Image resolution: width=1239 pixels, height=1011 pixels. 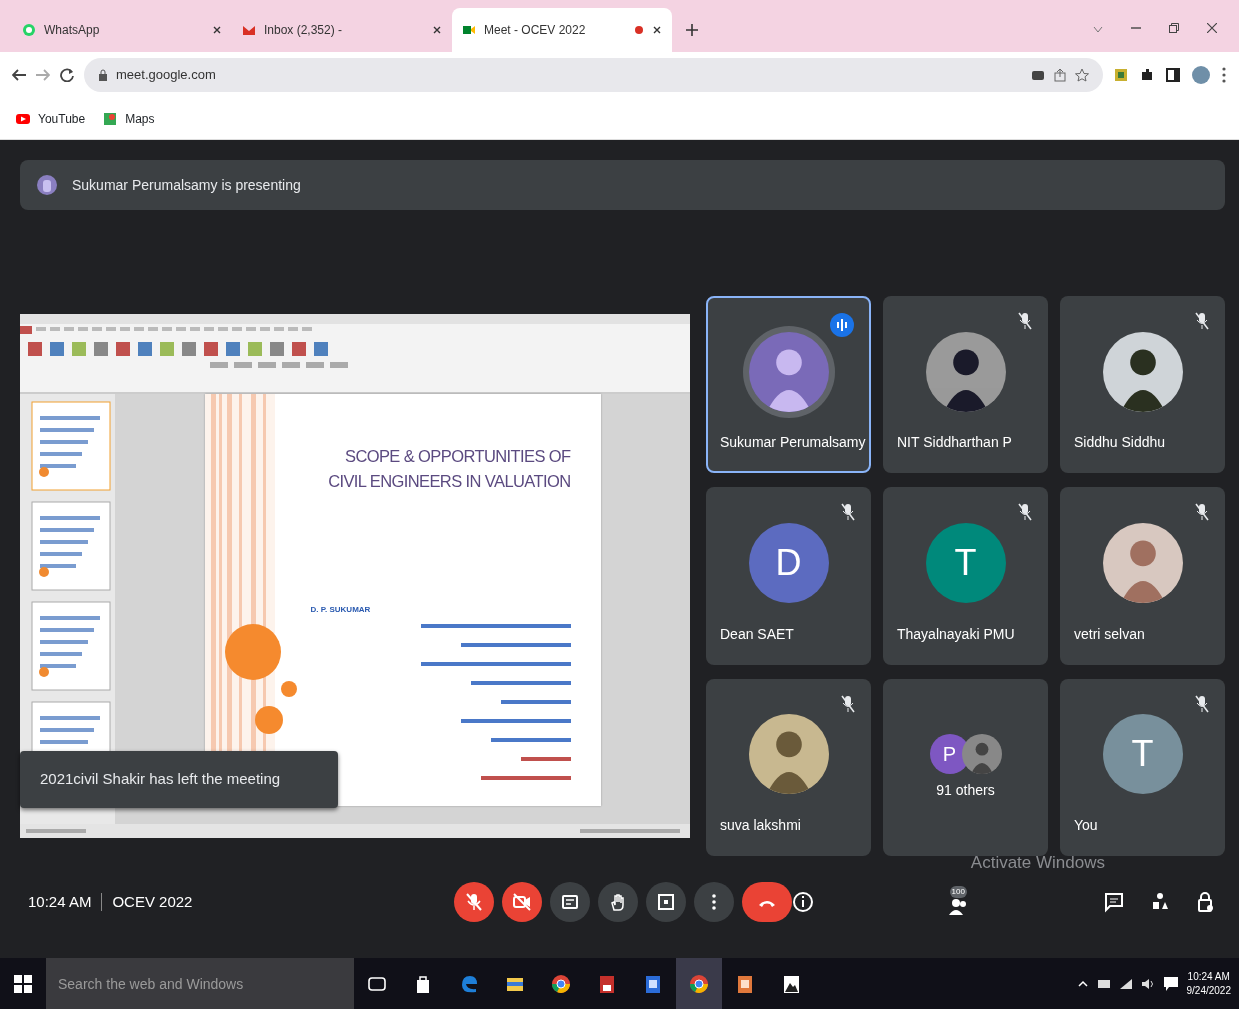 I want to click on chat-button, so click(x=1114, y=902).